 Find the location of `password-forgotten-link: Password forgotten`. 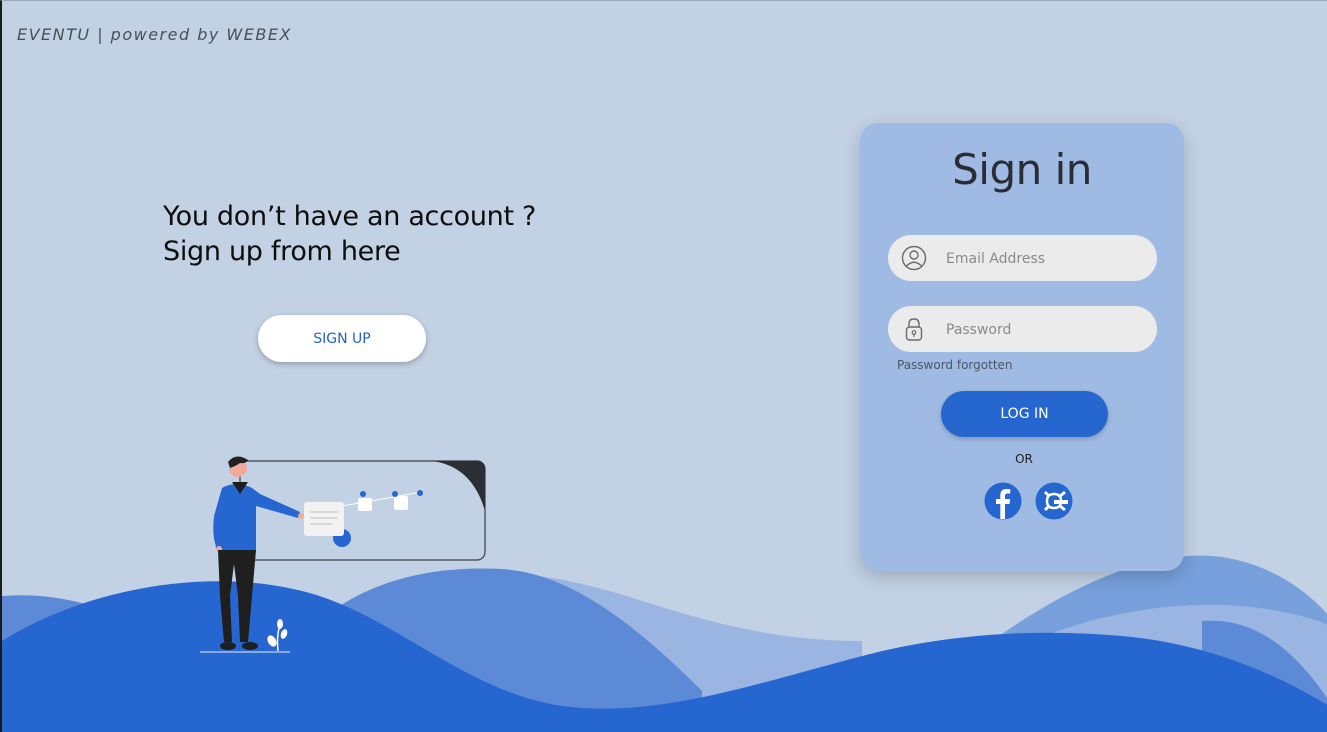

password-forgotten-link: Password forgotten is located at coordinates (955, 365).